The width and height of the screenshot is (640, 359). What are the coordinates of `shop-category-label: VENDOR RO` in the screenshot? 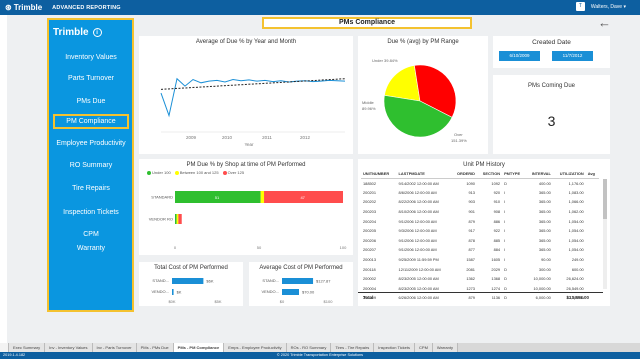 It's located at (161, 219).